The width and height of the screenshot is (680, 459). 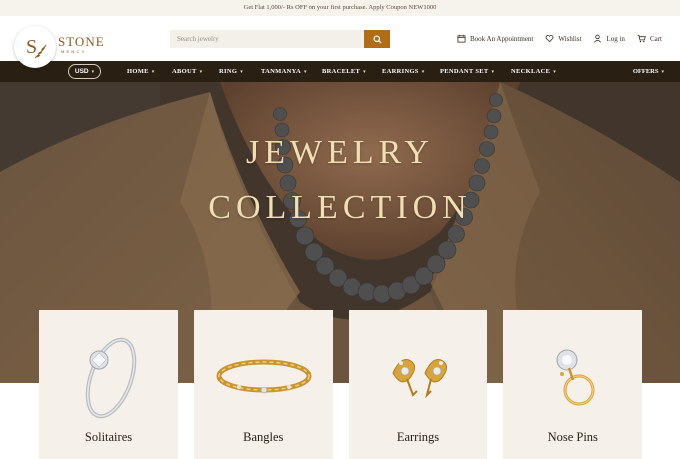 I want to click on header-links: Book An Appointment Wishlist Log in Cart, so click(x=559, y=38).